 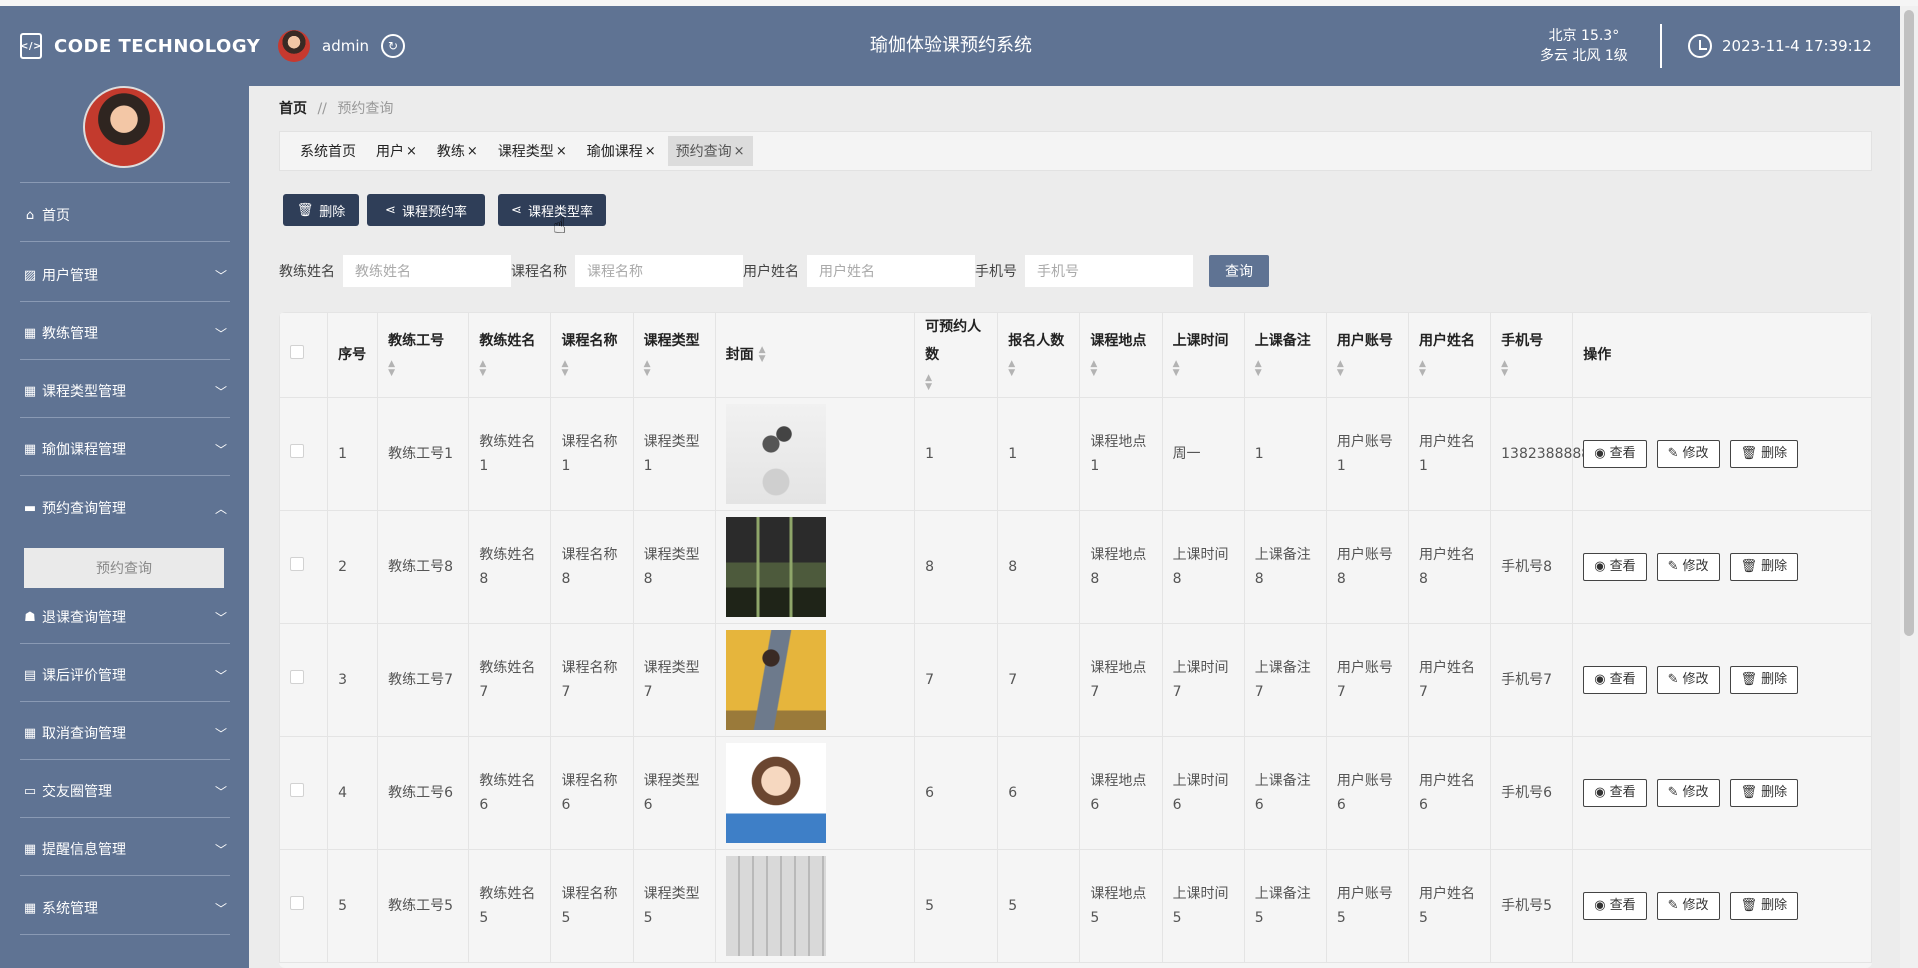 I want to click on tab-label: 瑜伽课程, so click(x=614, y=152).